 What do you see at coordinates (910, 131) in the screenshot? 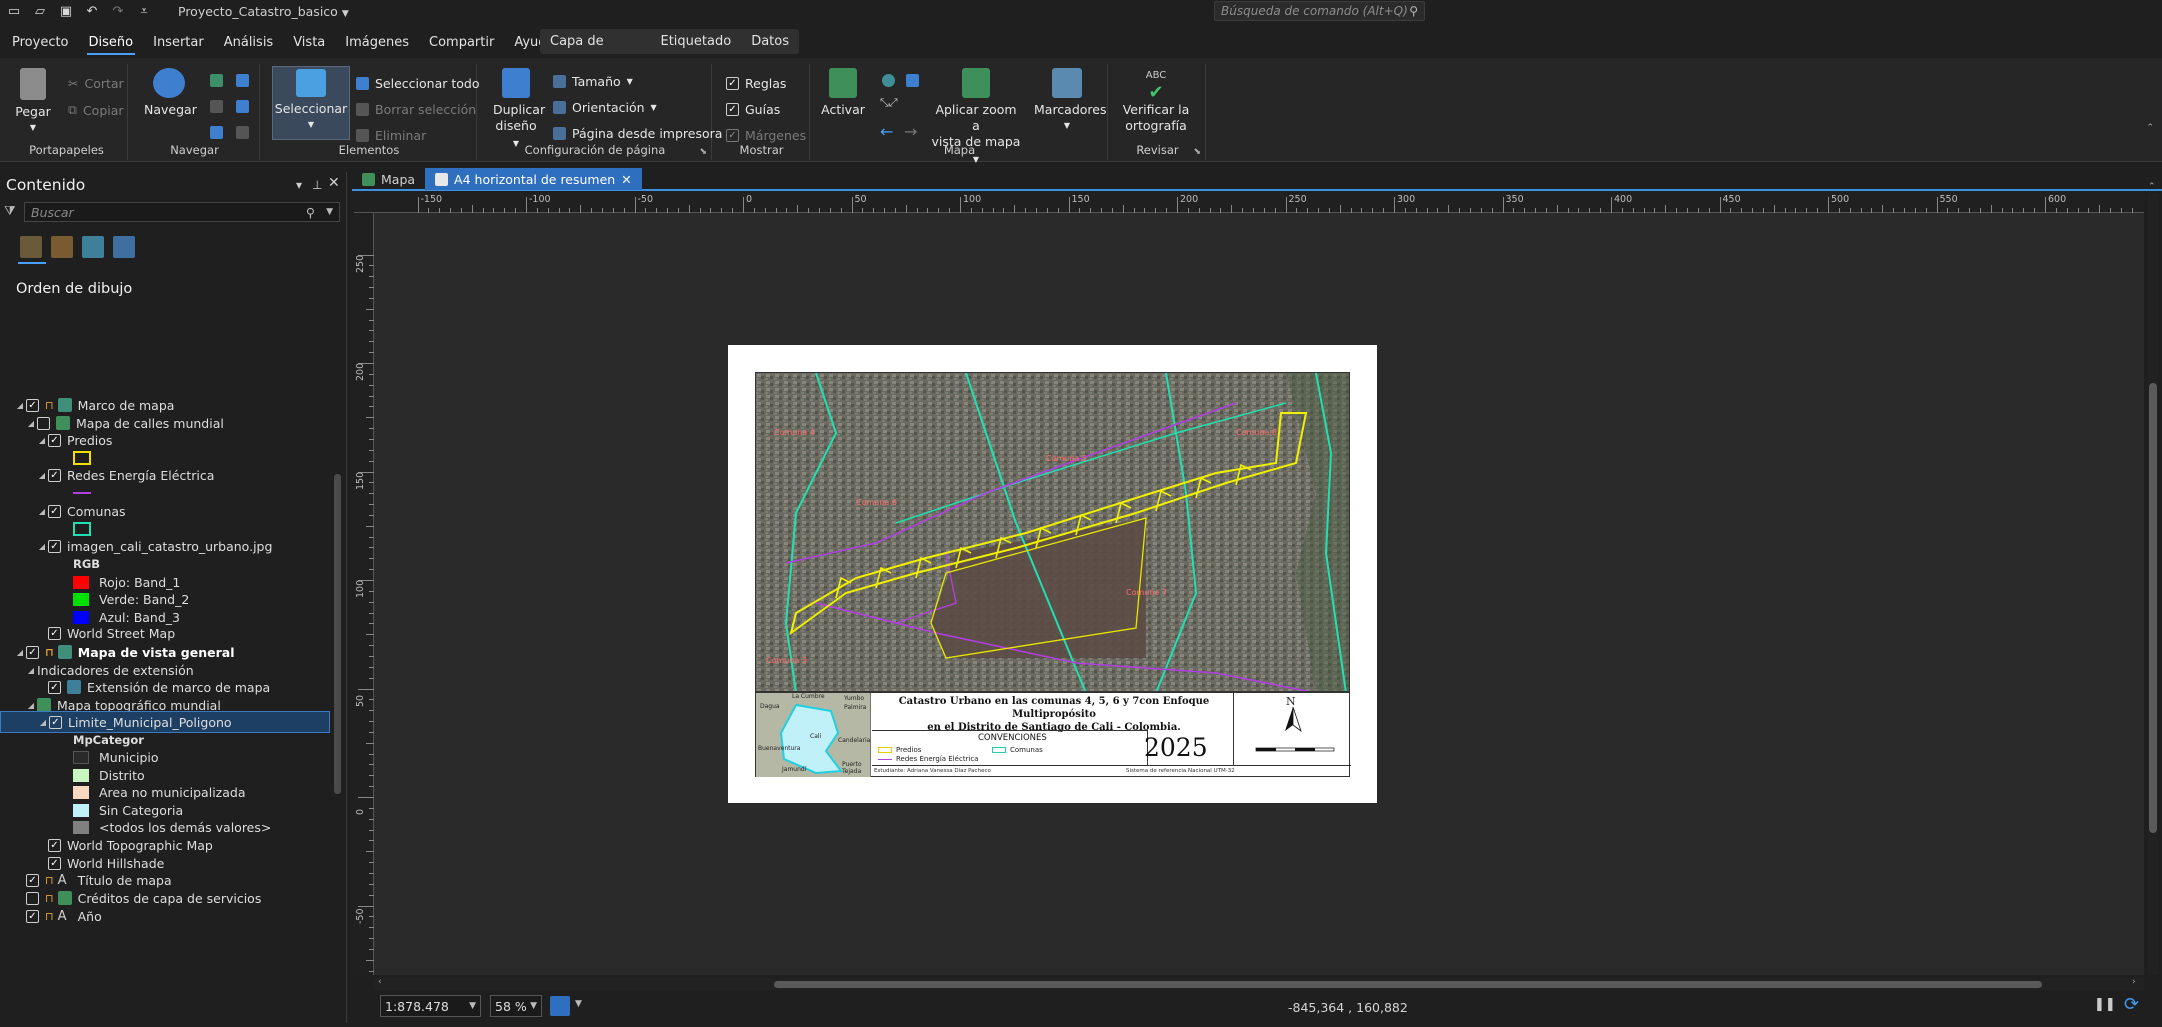
I see `forward-arrow-icon: →` at bounding box center [910, 131].